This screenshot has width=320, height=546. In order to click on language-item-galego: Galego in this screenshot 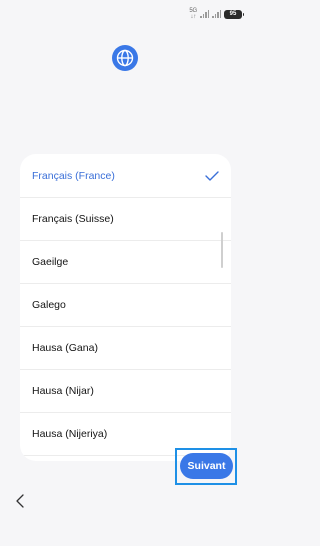, I will do `click(125, 305)`.